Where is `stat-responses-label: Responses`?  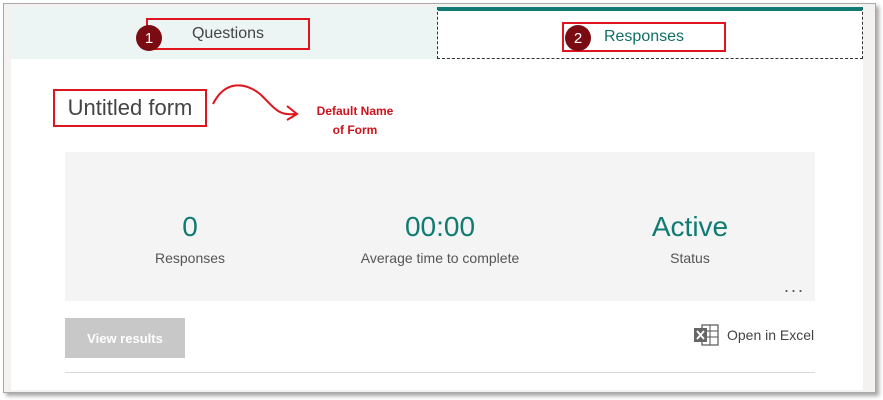 stat-responses-label: Responses is located at coordinates (190, 258).